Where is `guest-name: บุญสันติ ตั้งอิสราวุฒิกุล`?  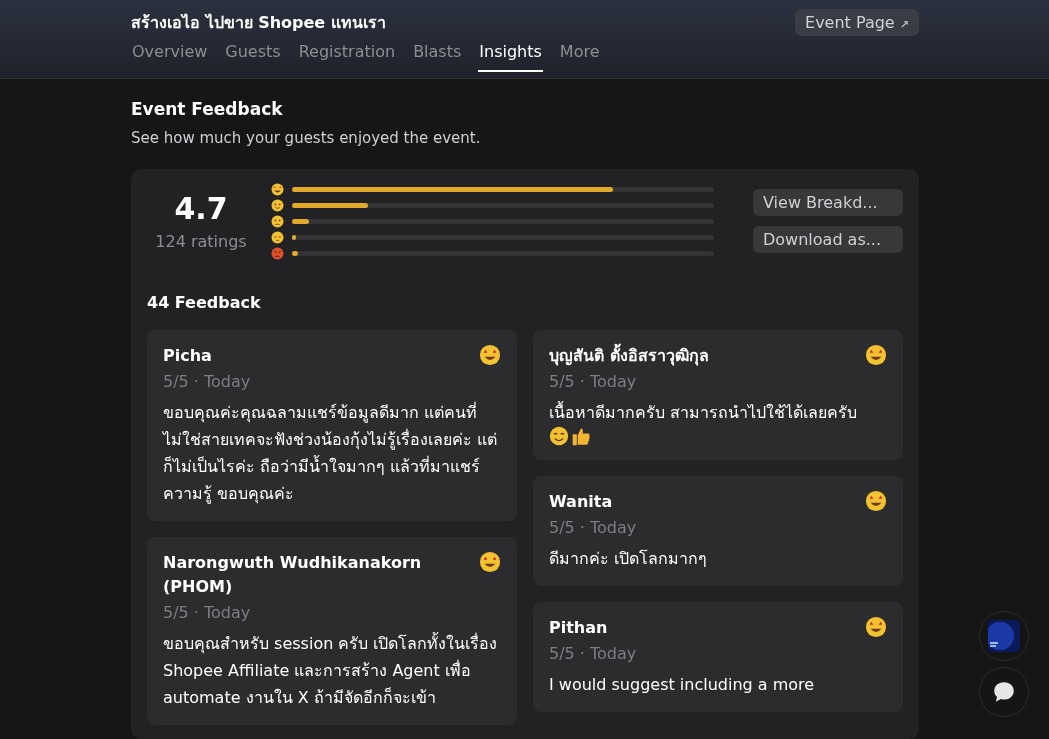 guest-name: บุญสันติ ตั้งอิสราวุฒิกุล is located at coordinates (629, 356).